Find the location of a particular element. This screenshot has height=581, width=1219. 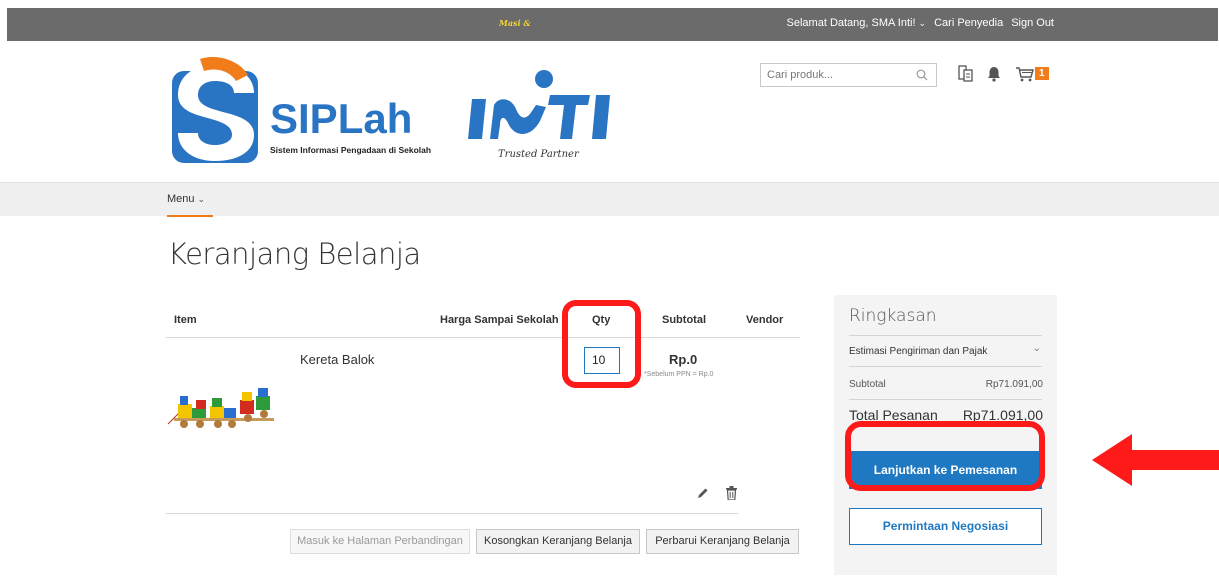

item-subtotal-note: *Sebelum PPN = Rp.0 is located at coordinates (679, 374).